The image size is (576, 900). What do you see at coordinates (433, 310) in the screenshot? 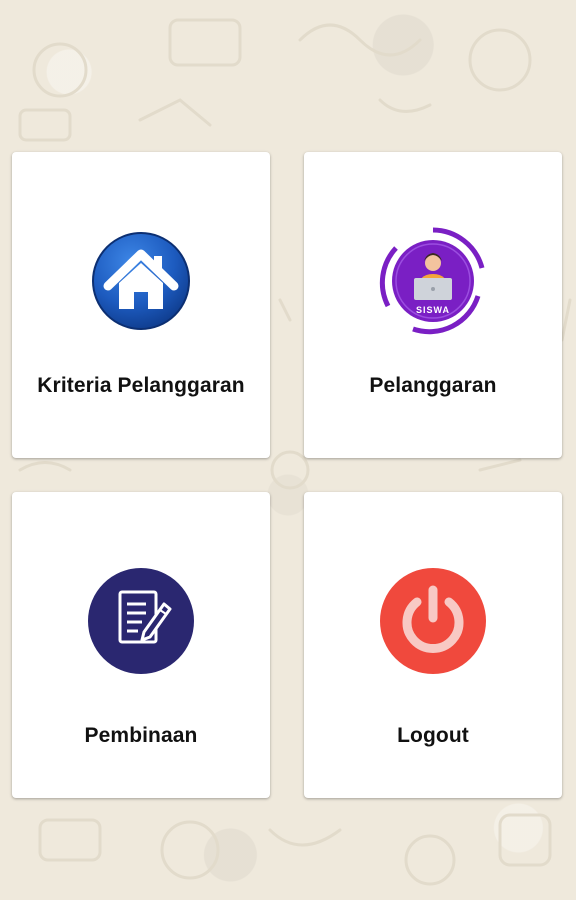
I see `siswa-badge-text: SISWA` at bounding box center [433, 310].